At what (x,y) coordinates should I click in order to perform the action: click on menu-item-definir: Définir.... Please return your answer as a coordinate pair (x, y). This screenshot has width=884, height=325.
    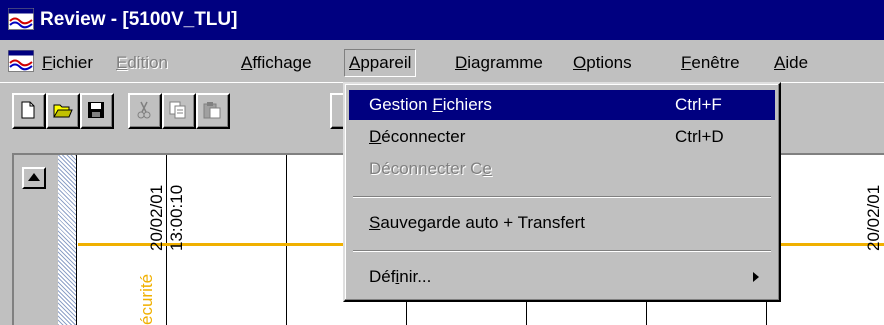
    Looking at the image, I should click on (562, 277).